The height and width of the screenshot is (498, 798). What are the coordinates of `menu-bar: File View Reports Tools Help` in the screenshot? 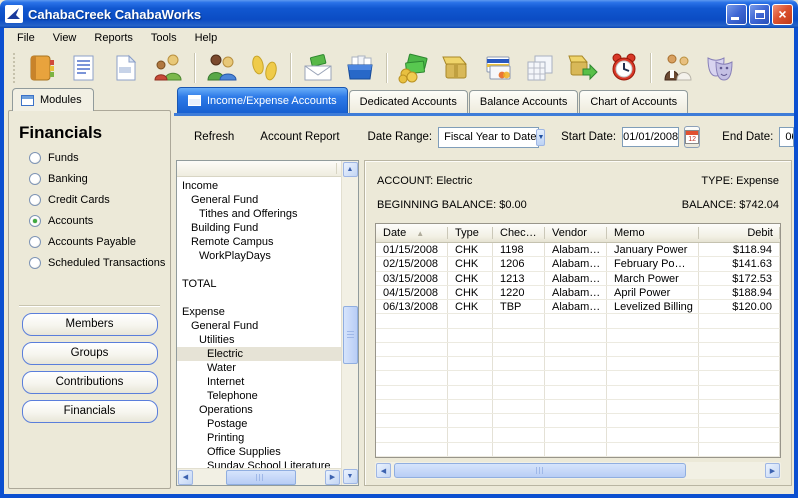 It's located at (399, 37).